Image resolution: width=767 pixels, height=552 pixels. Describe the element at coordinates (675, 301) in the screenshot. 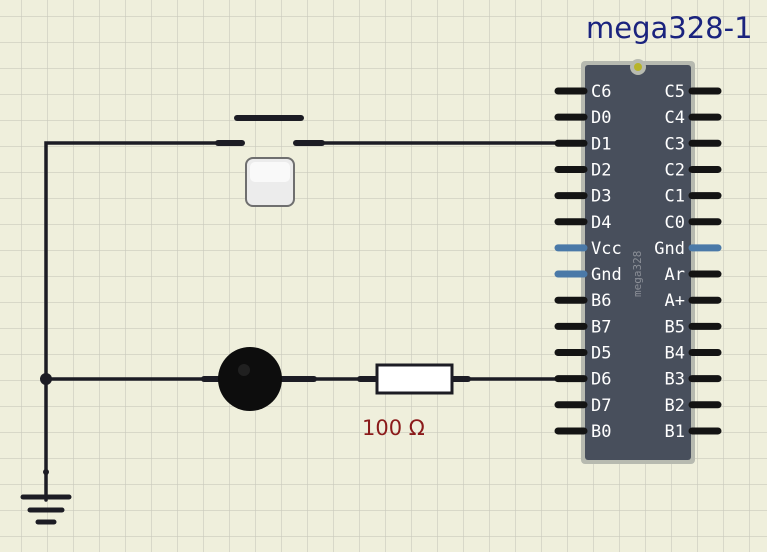

I see `pin-label-right-a+: A+` at that location.